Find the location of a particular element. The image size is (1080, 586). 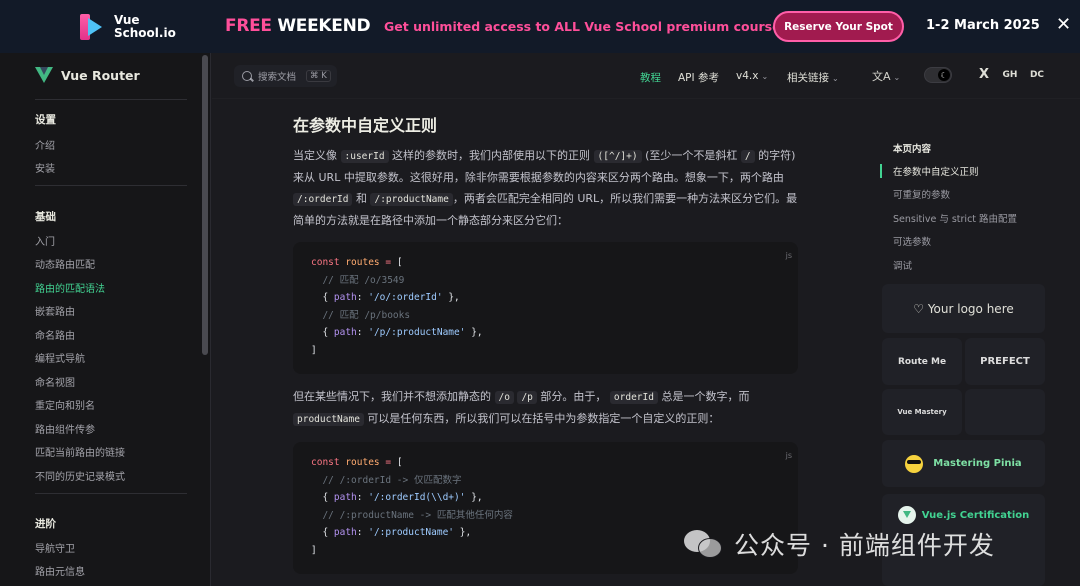

sidebar-item: 编程式导航 is located at coordinates (60, 357).